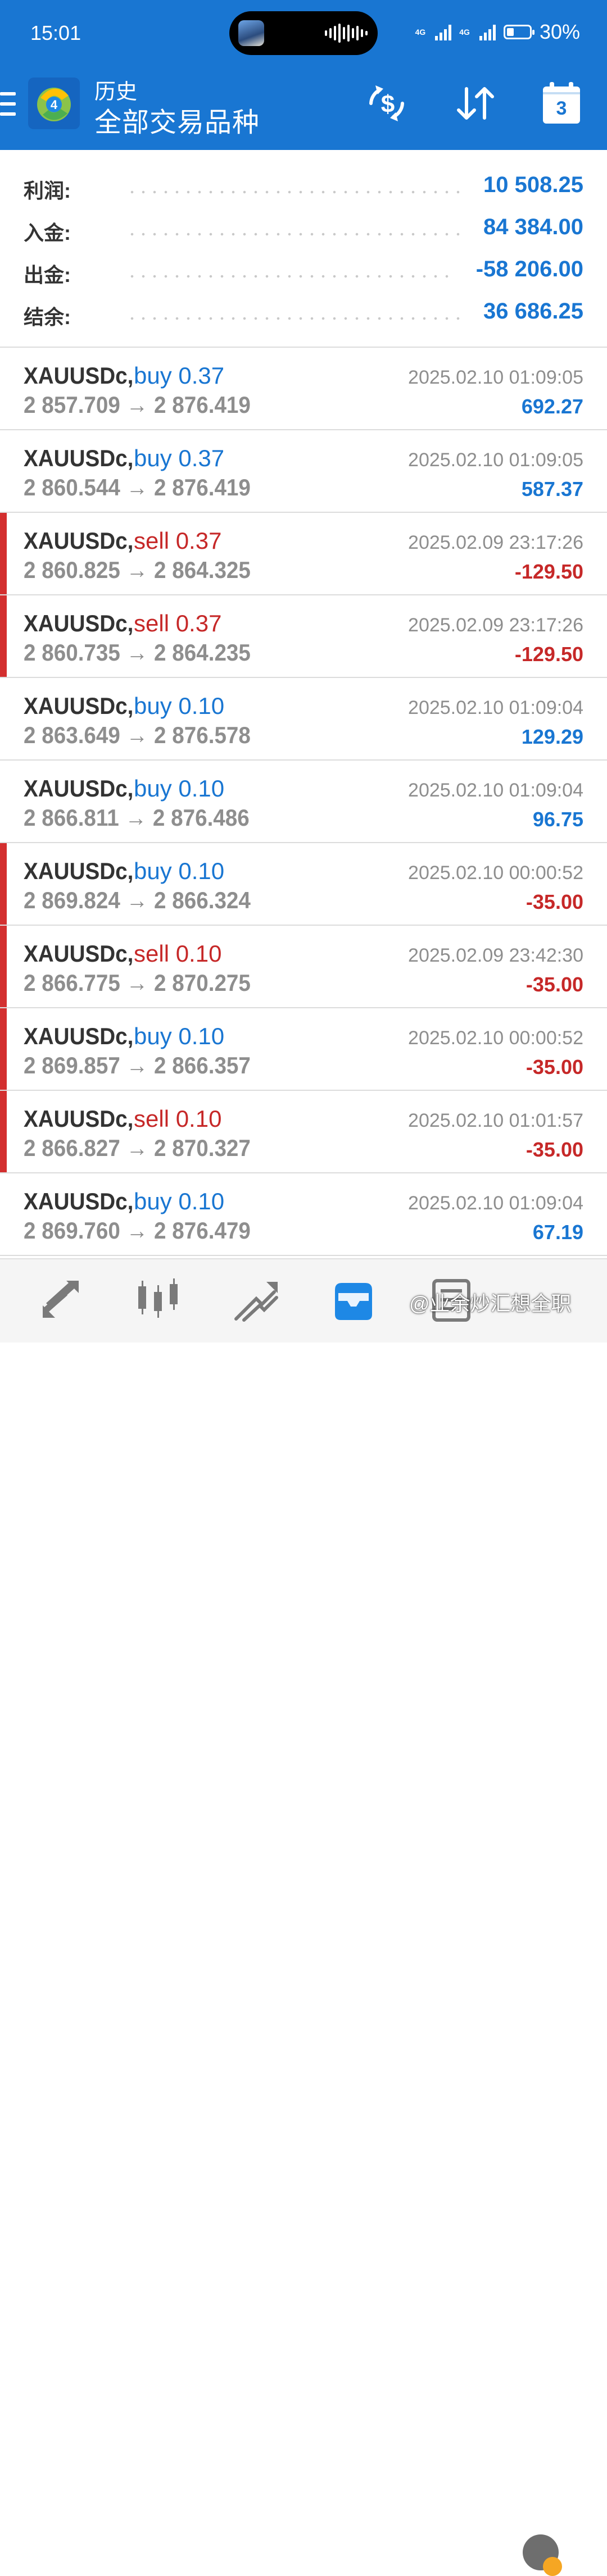 The image size is (607, 2576). I want to click on calendar-icon: 3, so click(561, 103).